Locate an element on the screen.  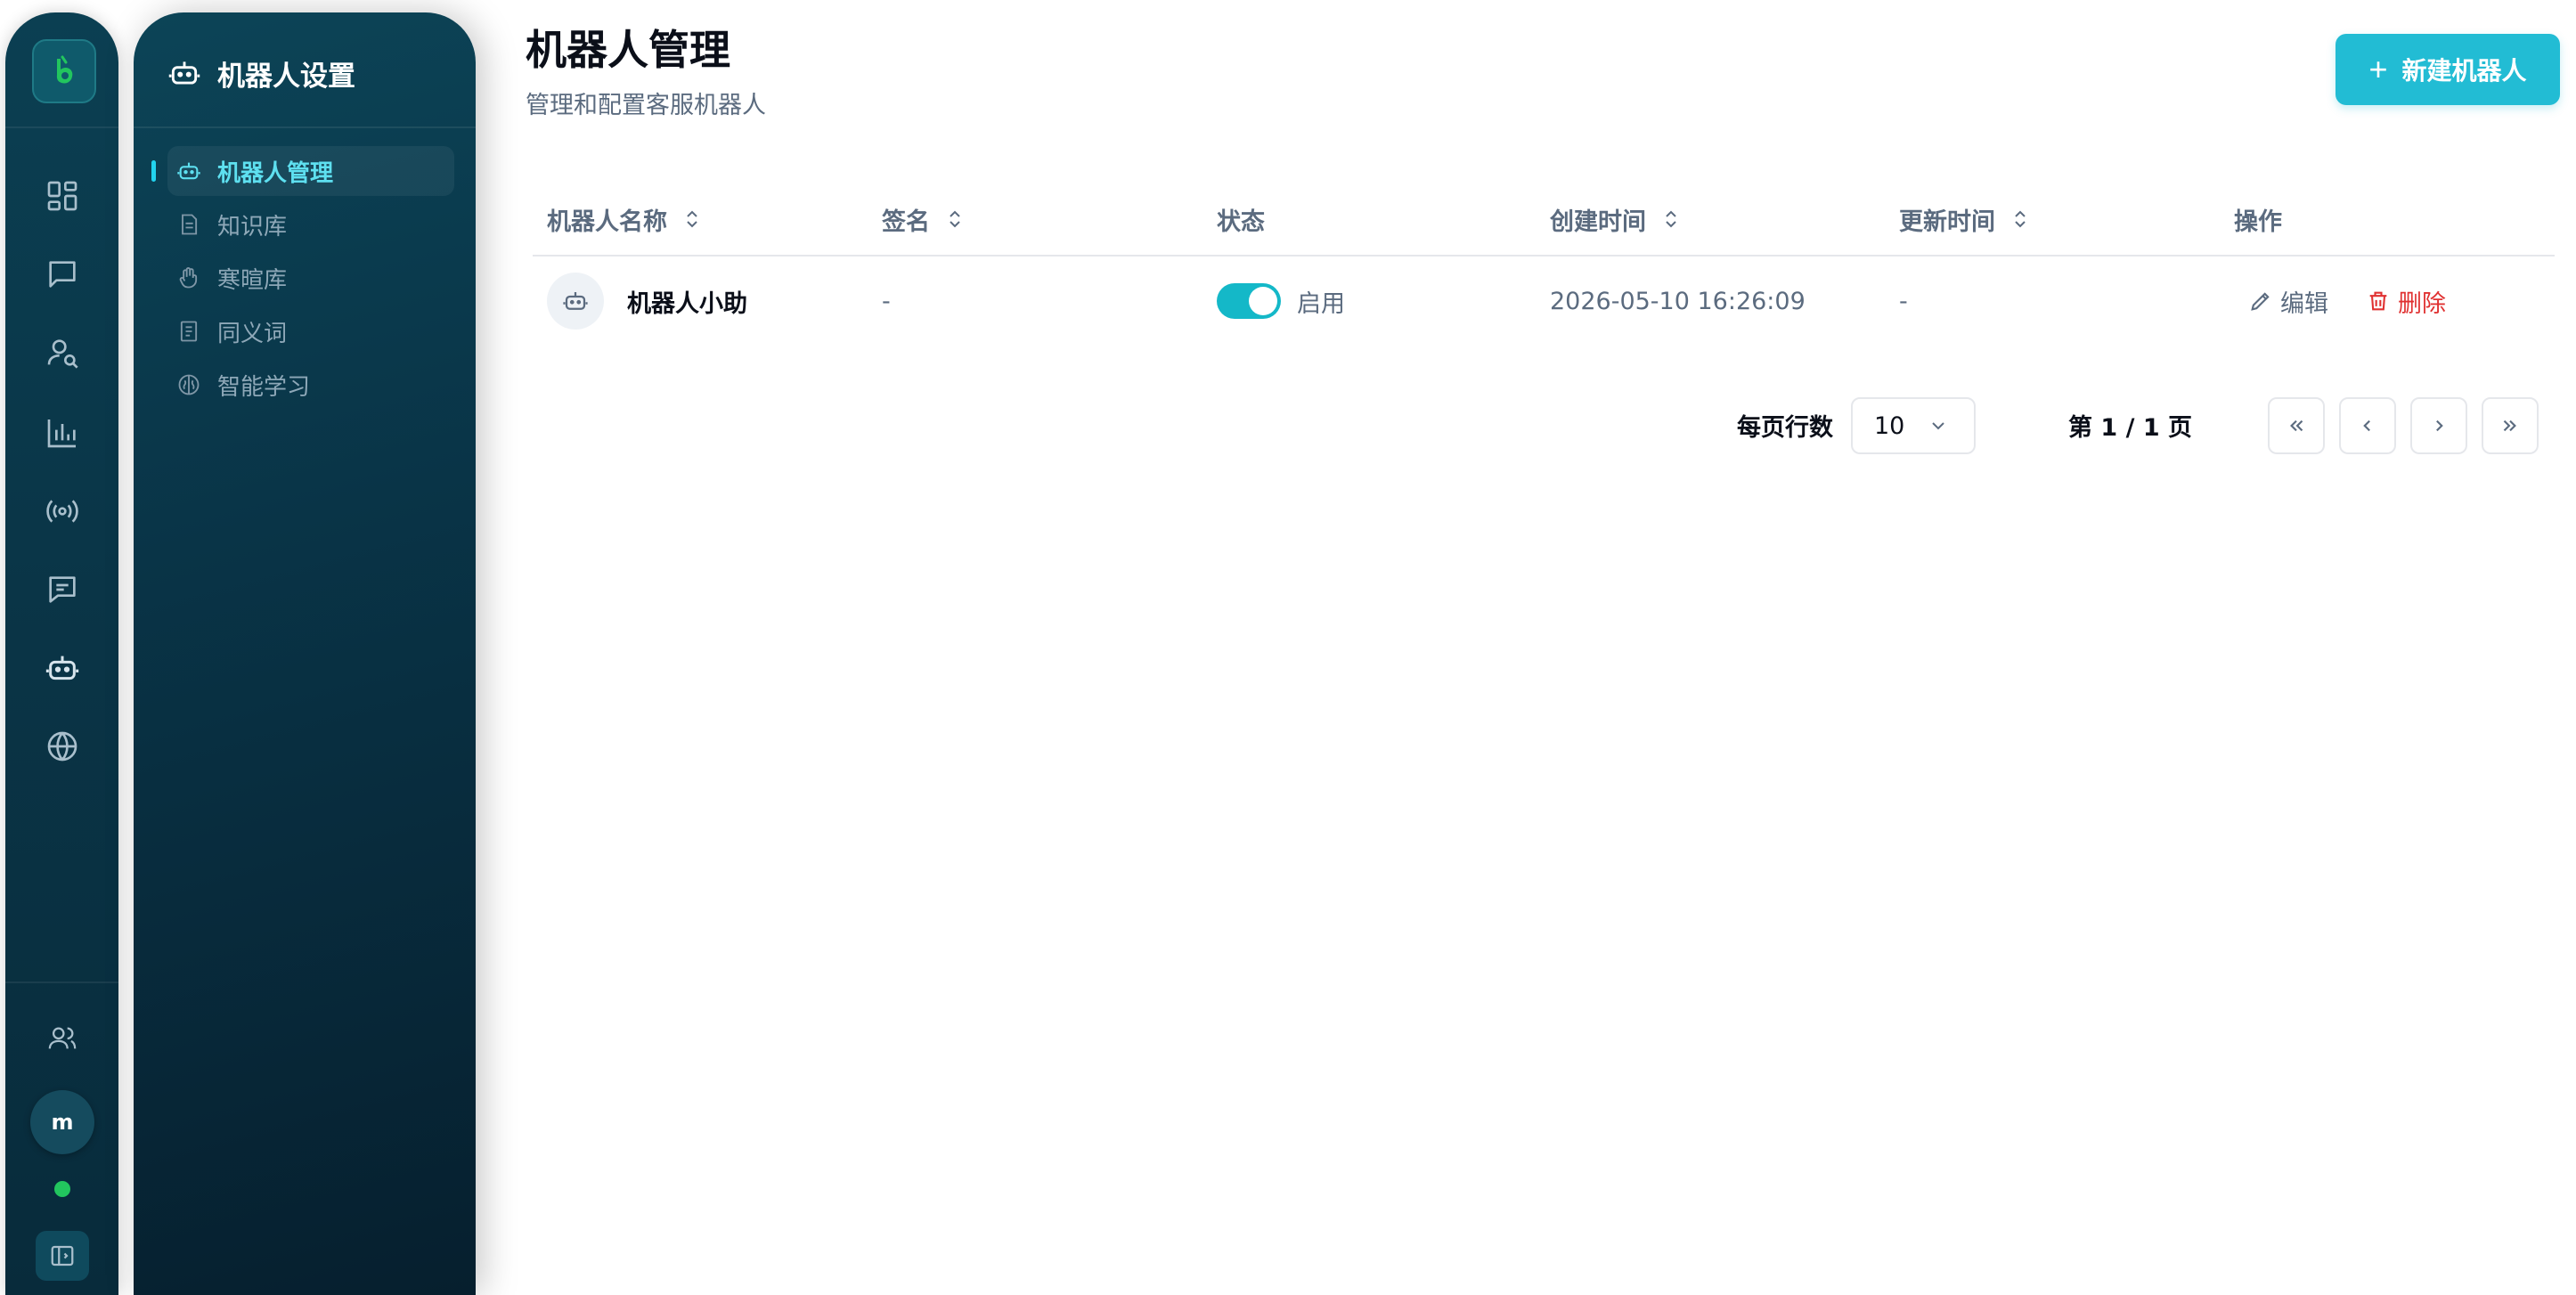
brand-logo-icon is located at coordinates (64, 71).